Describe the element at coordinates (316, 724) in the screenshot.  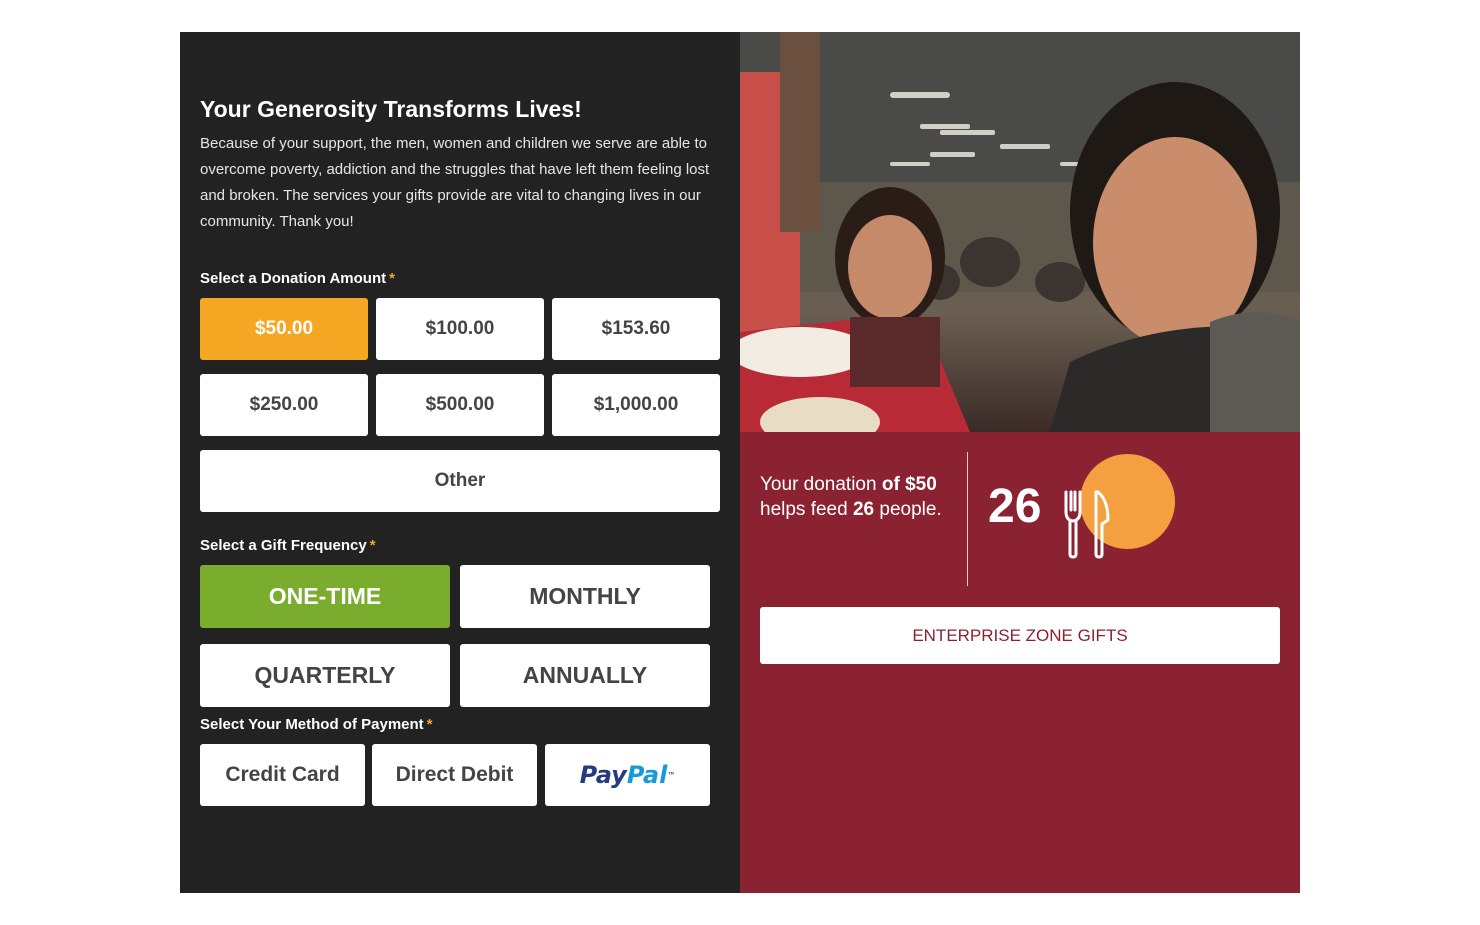
I see `payment-method-label: Select Your Method of Payment *` at that location.